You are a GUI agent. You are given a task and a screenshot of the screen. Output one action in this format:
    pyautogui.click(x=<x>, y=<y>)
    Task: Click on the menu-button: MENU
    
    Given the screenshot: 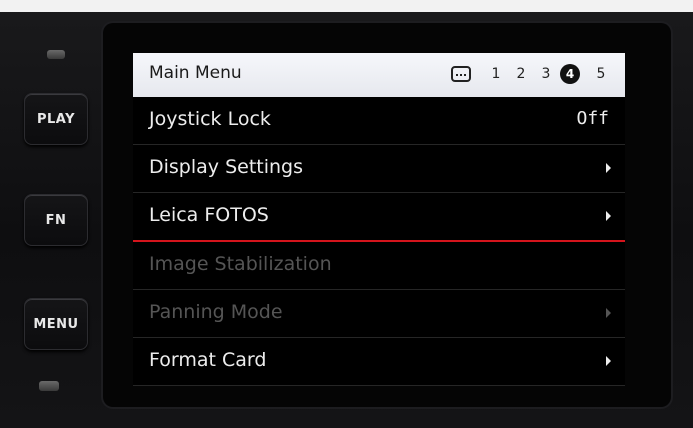 What is the action you would take?
    pyautogui.click(x=56, y=324)
    